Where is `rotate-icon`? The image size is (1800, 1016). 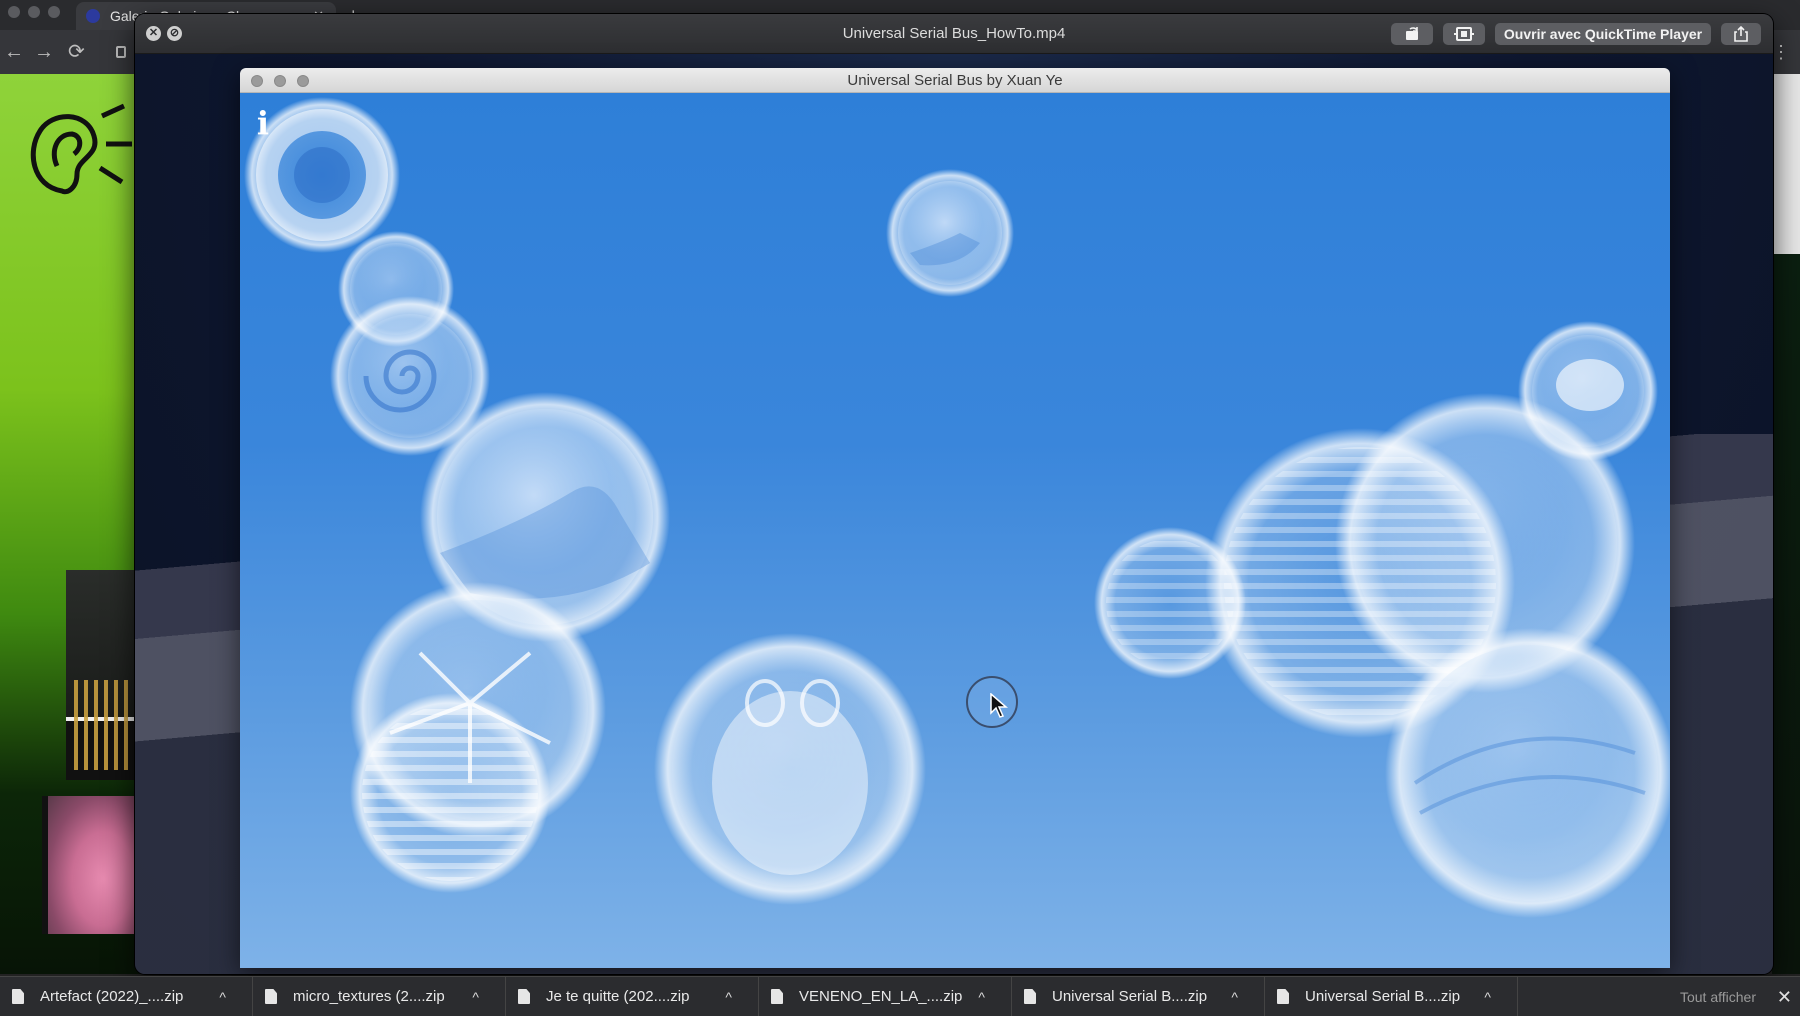 rotate-icon is located at coordinates (1412, 33).